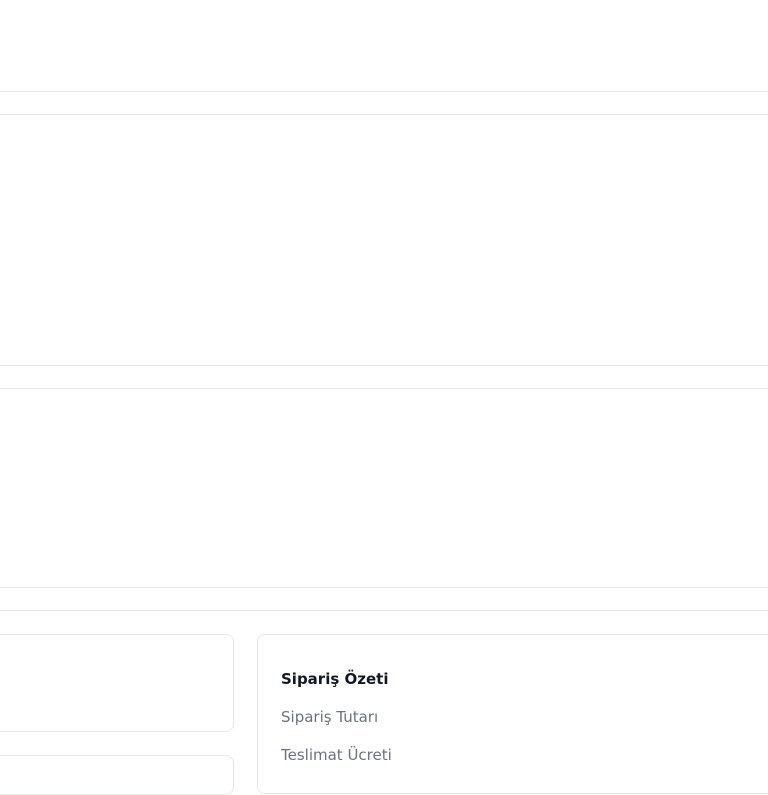  Describe the element at coordinates (336, 755) in the screenshot. I see `delivery-fee-label: Teslimat Ücreti` at that location.